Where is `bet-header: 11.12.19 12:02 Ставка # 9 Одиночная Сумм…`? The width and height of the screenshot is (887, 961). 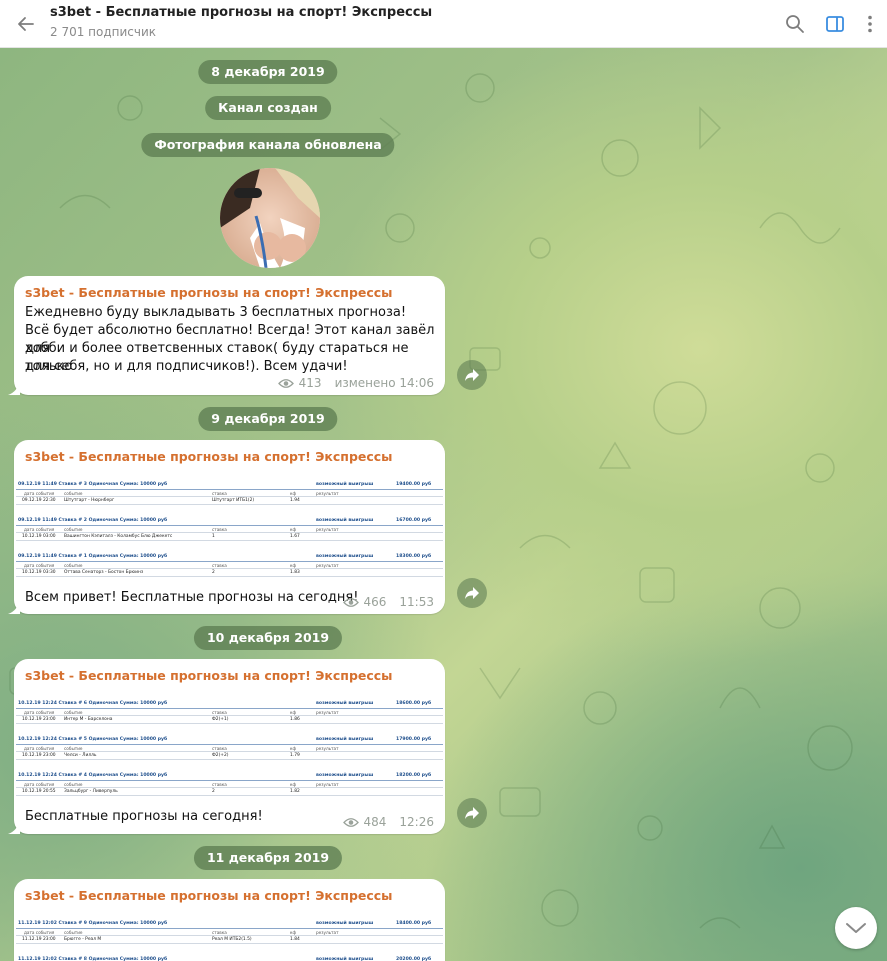
bet-header: 11.12.19 12:02 Ставка # 9 Одиночная Сумм… is located at coordinates (93, 923).